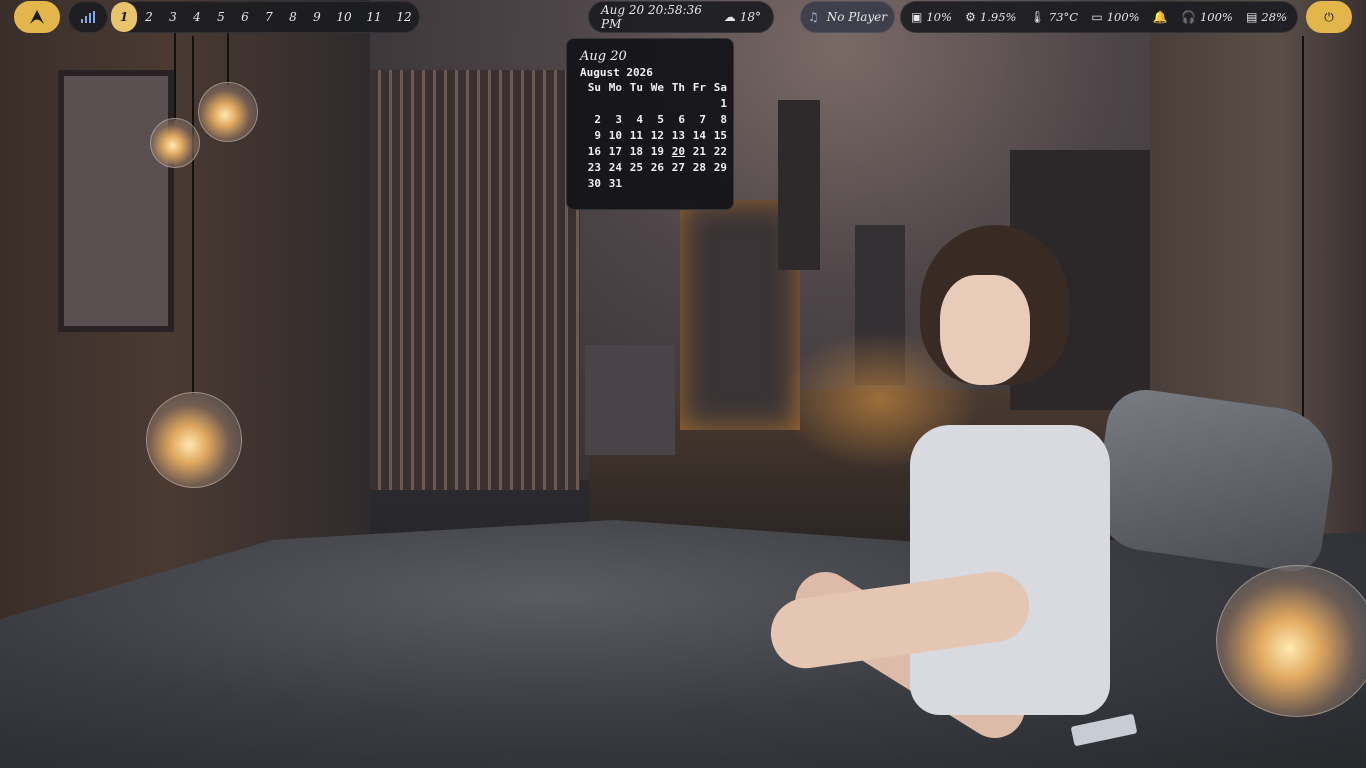 This screenshot has height=768, width=1366. Describe the element at coordinates (228, 57) in the screenshot. I see `lamp-wire` at that location.